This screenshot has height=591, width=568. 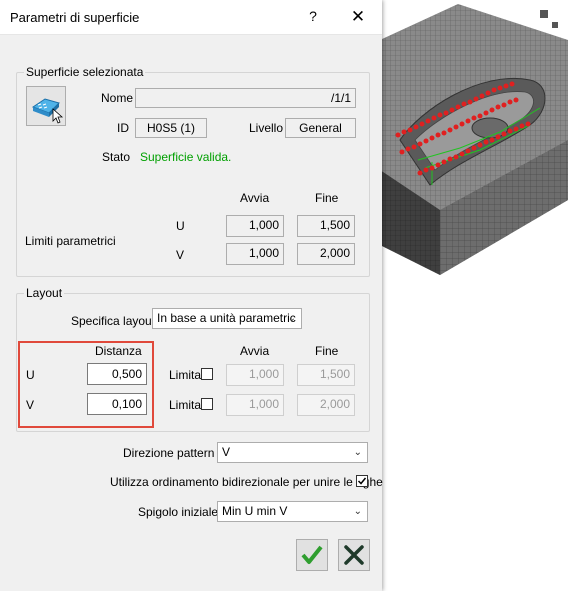 I want to click on u-label: U, so click(x=180, y=226).